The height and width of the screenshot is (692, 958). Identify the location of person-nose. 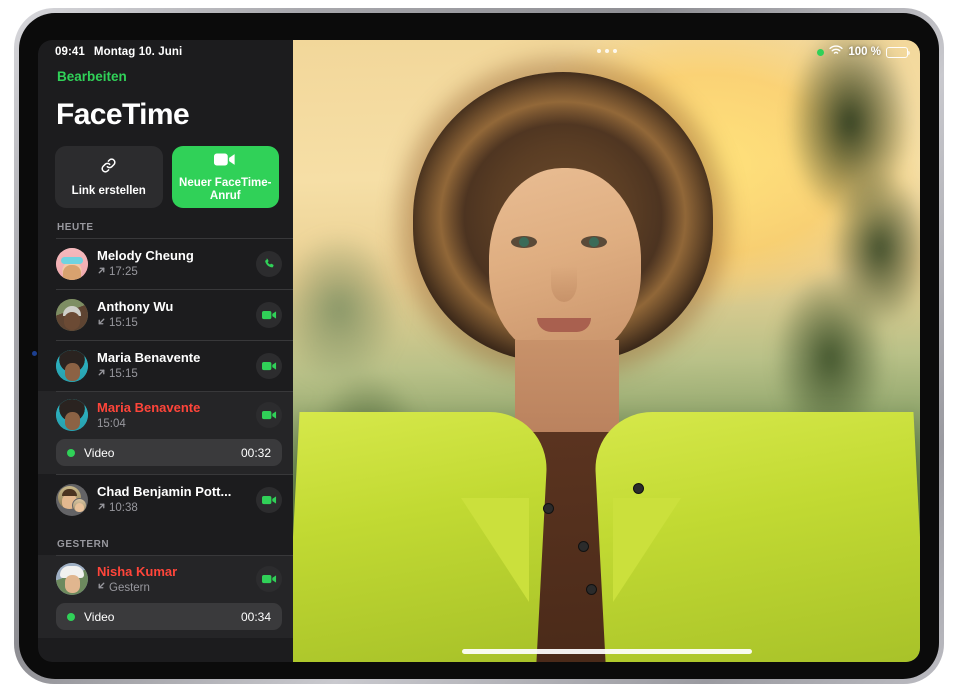
(564, 284).